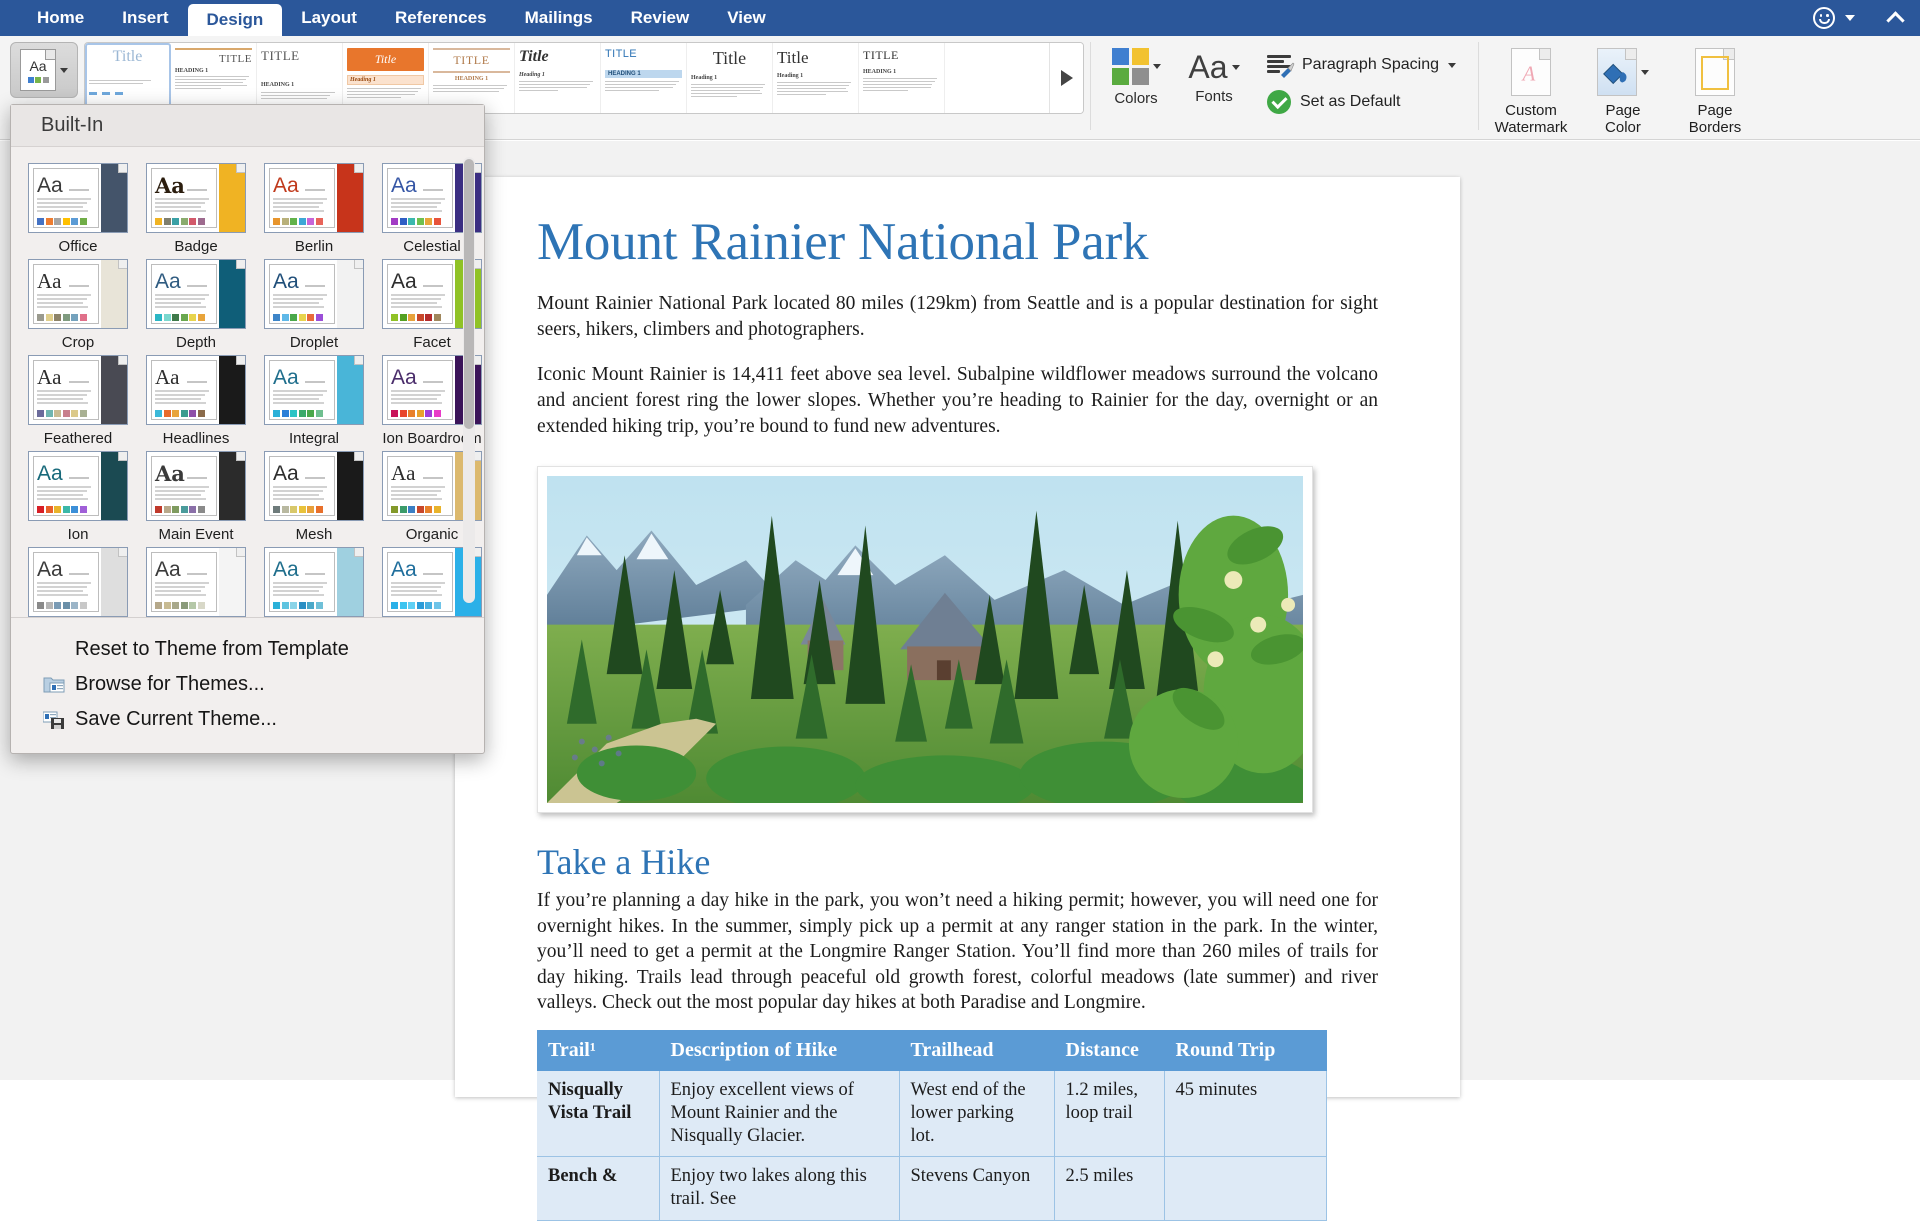 This screenshot has height=1221, width=1920. What do you see at coordinates (1623, 119) in the screenshot?
I see `page-color-label: Page Color` at bounding box center [1623, 119].